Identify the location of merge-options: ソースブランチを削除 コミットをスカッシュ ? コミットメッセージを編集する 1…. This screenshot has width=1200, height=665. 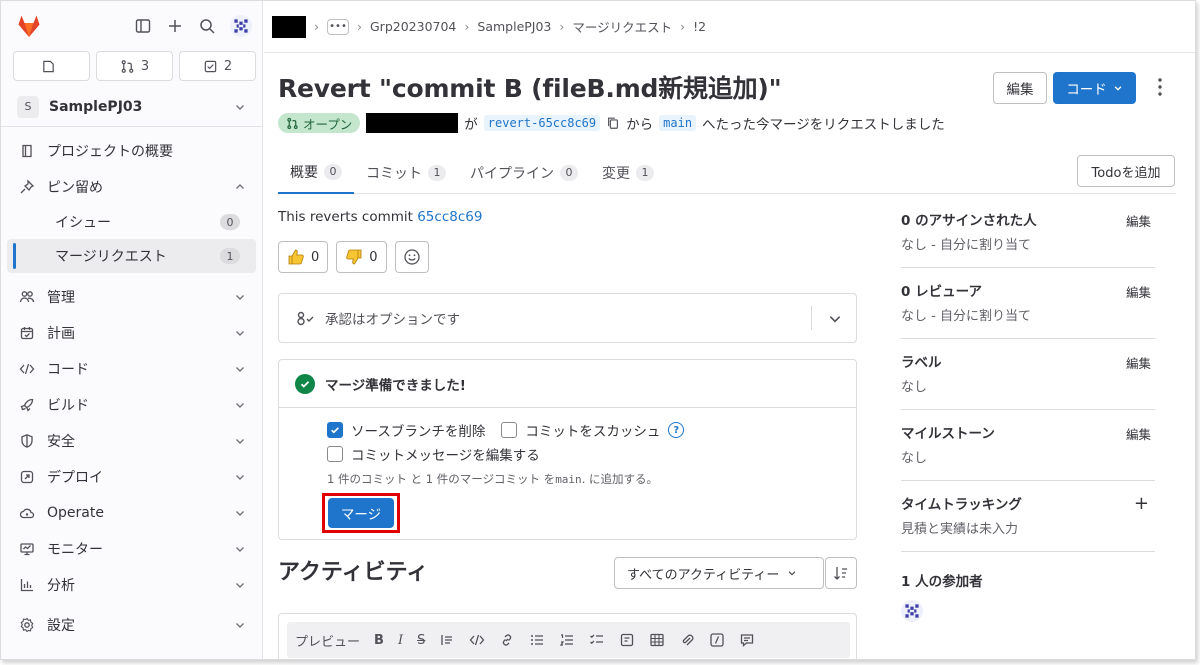
(567, 470).